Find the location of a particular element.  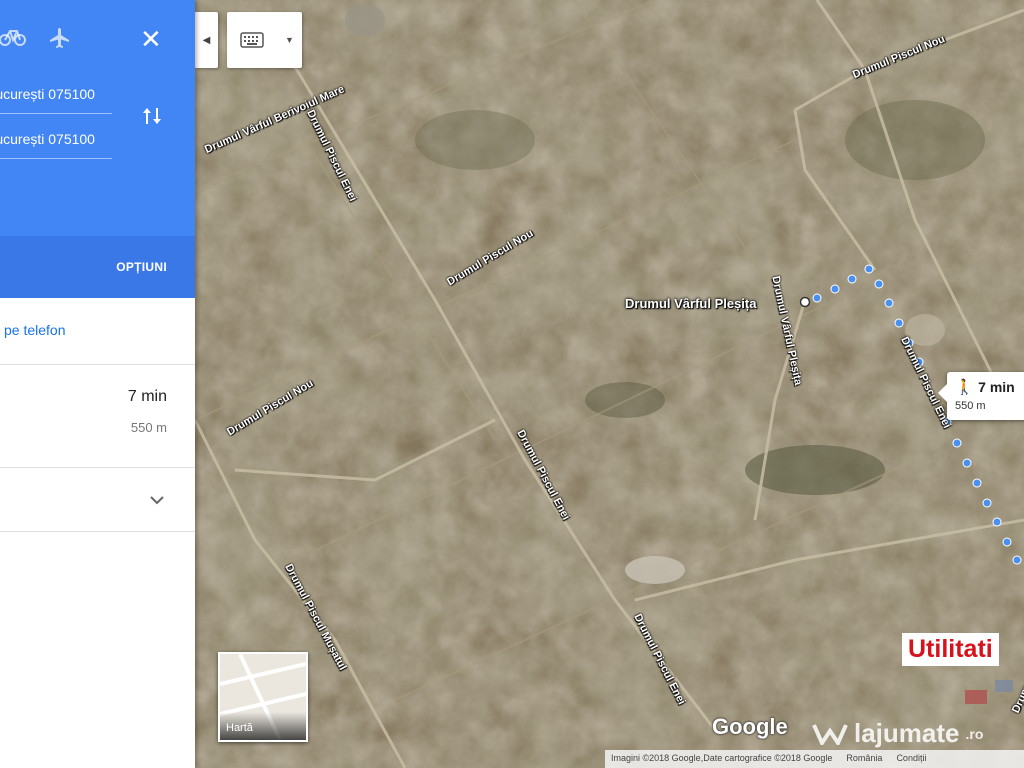

route-duration: 7 min is located at coordinates (147, 396).